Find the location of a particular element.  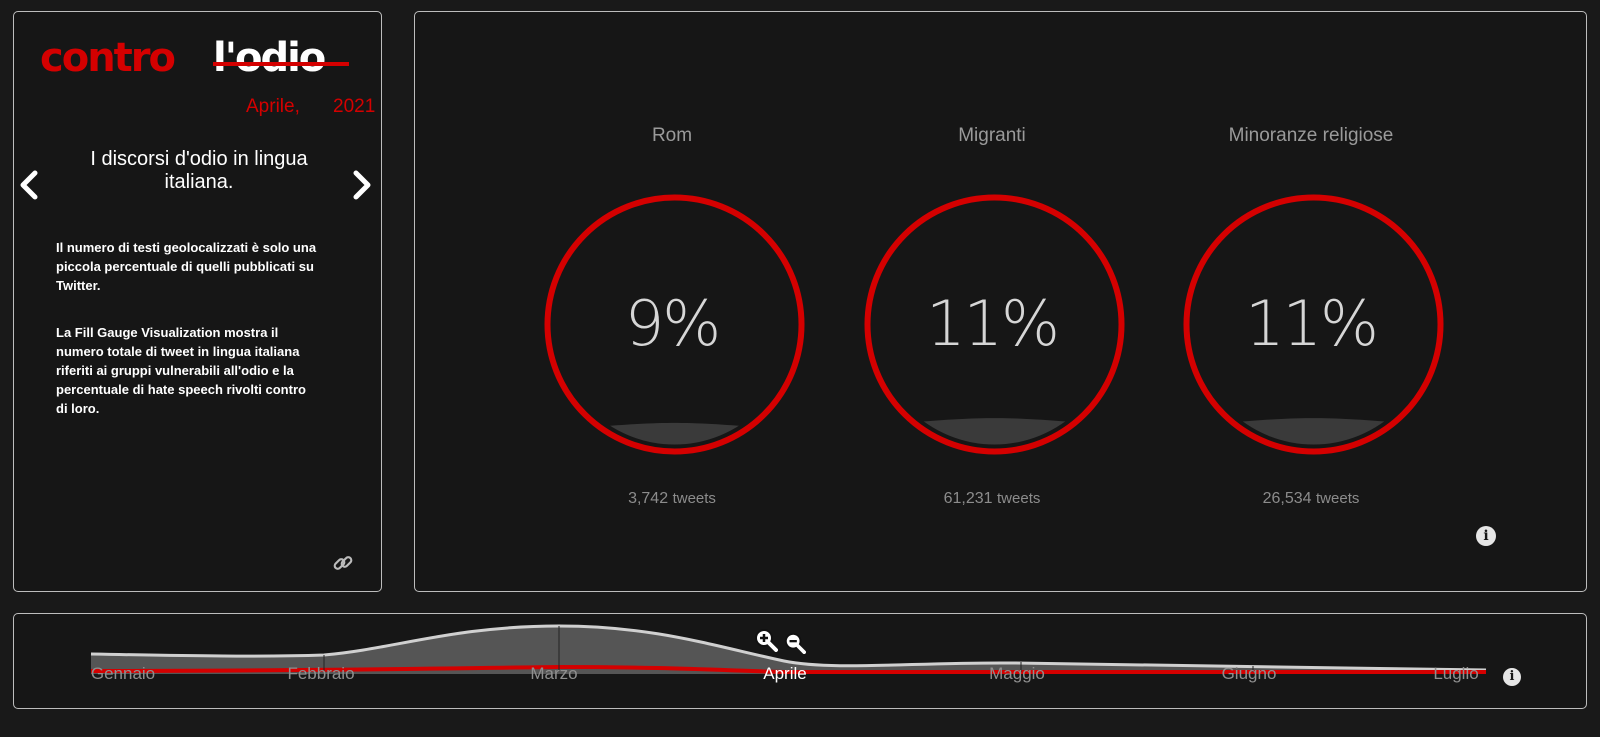

zoom-out-icon is located at coordinates (795, 643).